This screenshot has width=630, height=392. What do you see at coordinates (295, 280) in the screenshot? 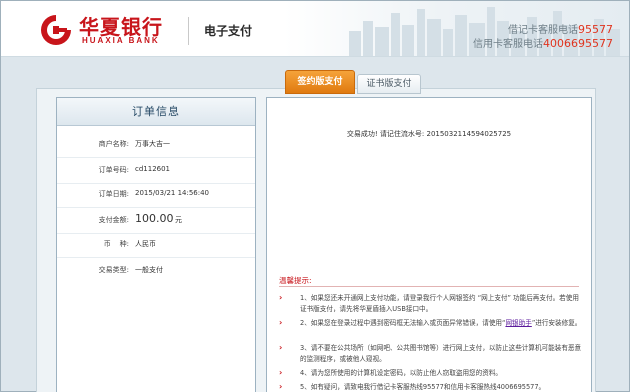
I see `tips-title: 温馨提示:` at bounding box center [295, 280].